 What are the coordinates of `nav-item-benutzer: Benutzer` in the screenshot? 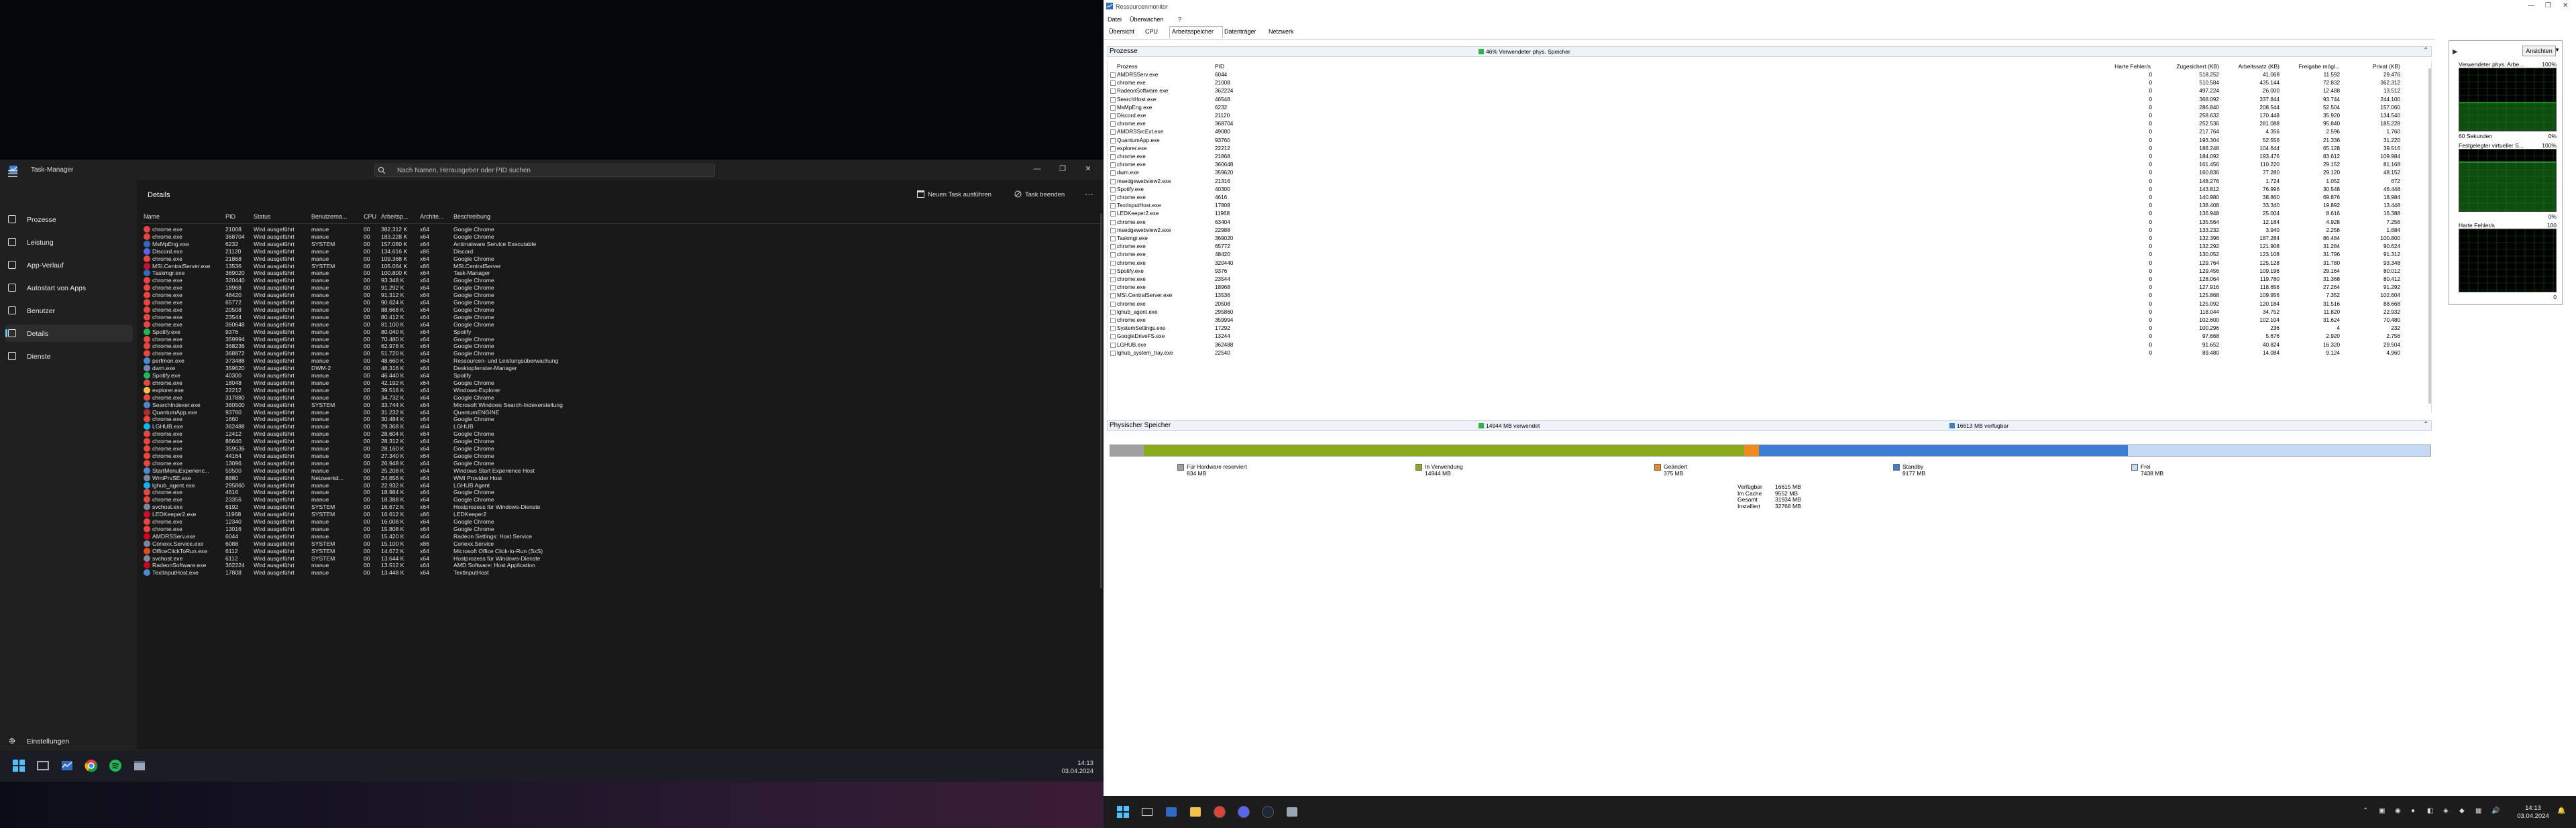 It's located at (69, 310).